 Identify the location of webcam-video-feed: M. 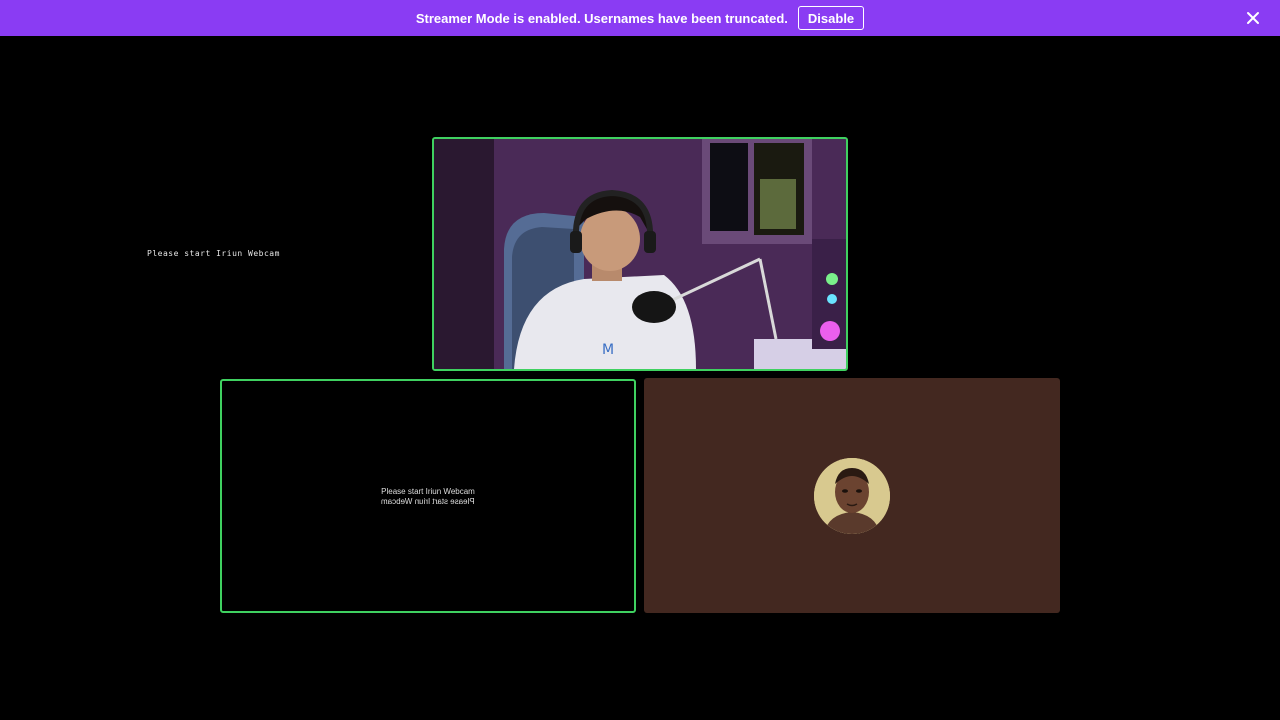
(640, 254).